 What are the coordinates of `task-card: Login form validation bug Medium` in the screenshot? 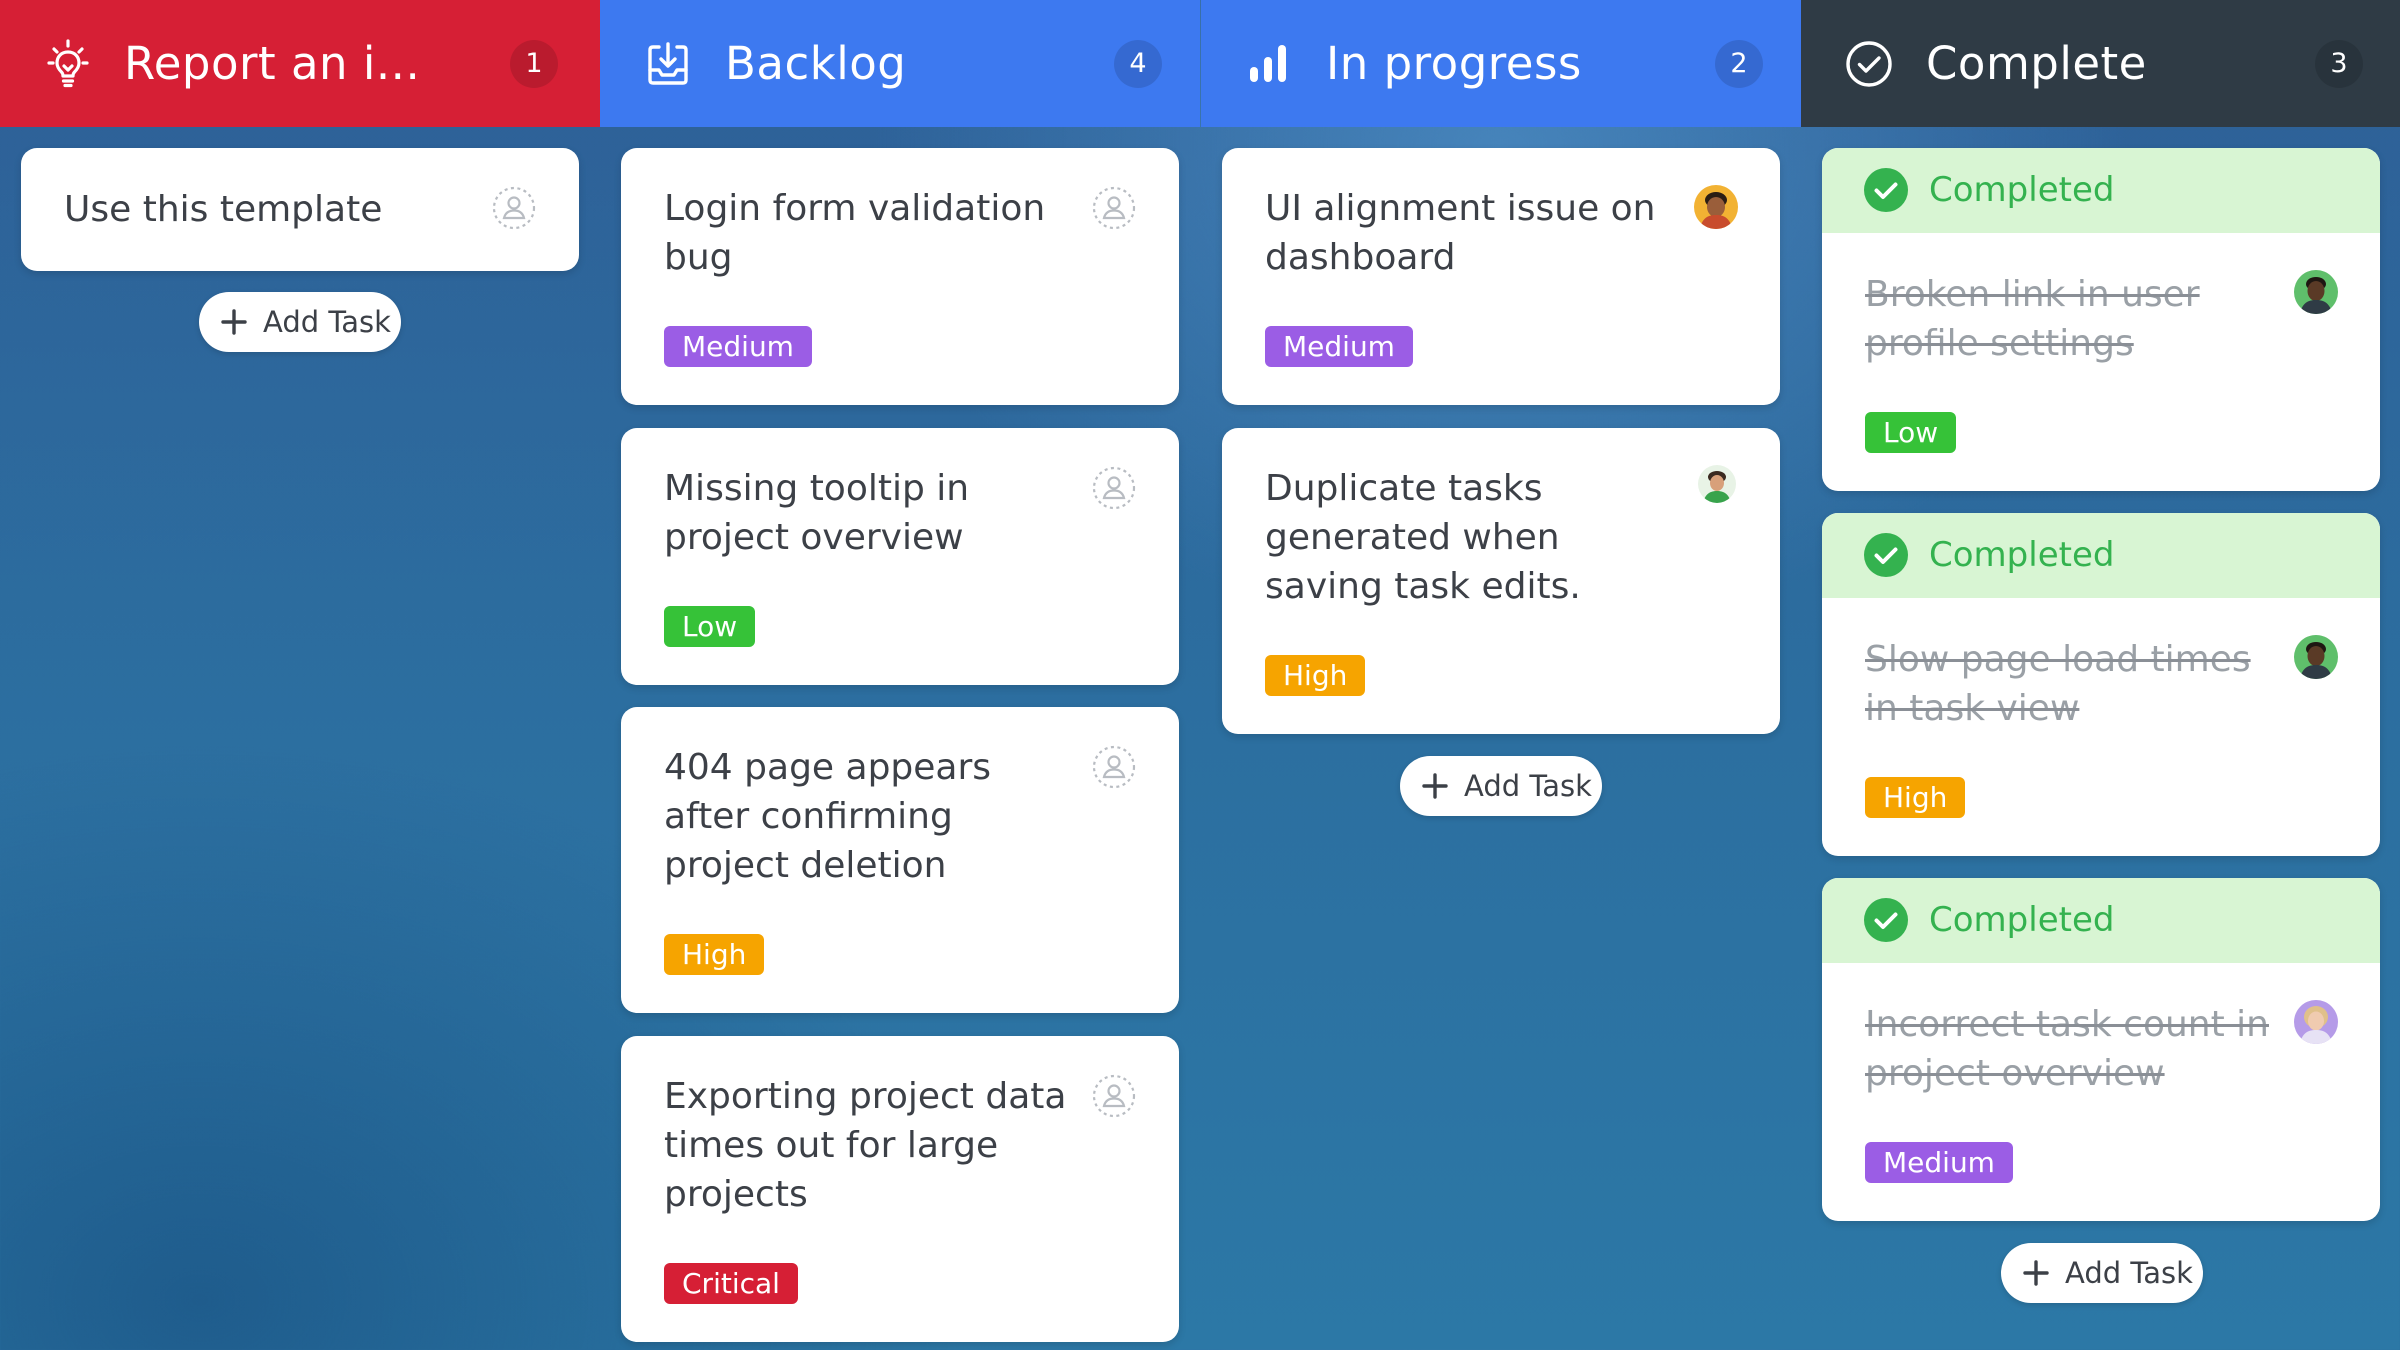 It's located at (900, 276).